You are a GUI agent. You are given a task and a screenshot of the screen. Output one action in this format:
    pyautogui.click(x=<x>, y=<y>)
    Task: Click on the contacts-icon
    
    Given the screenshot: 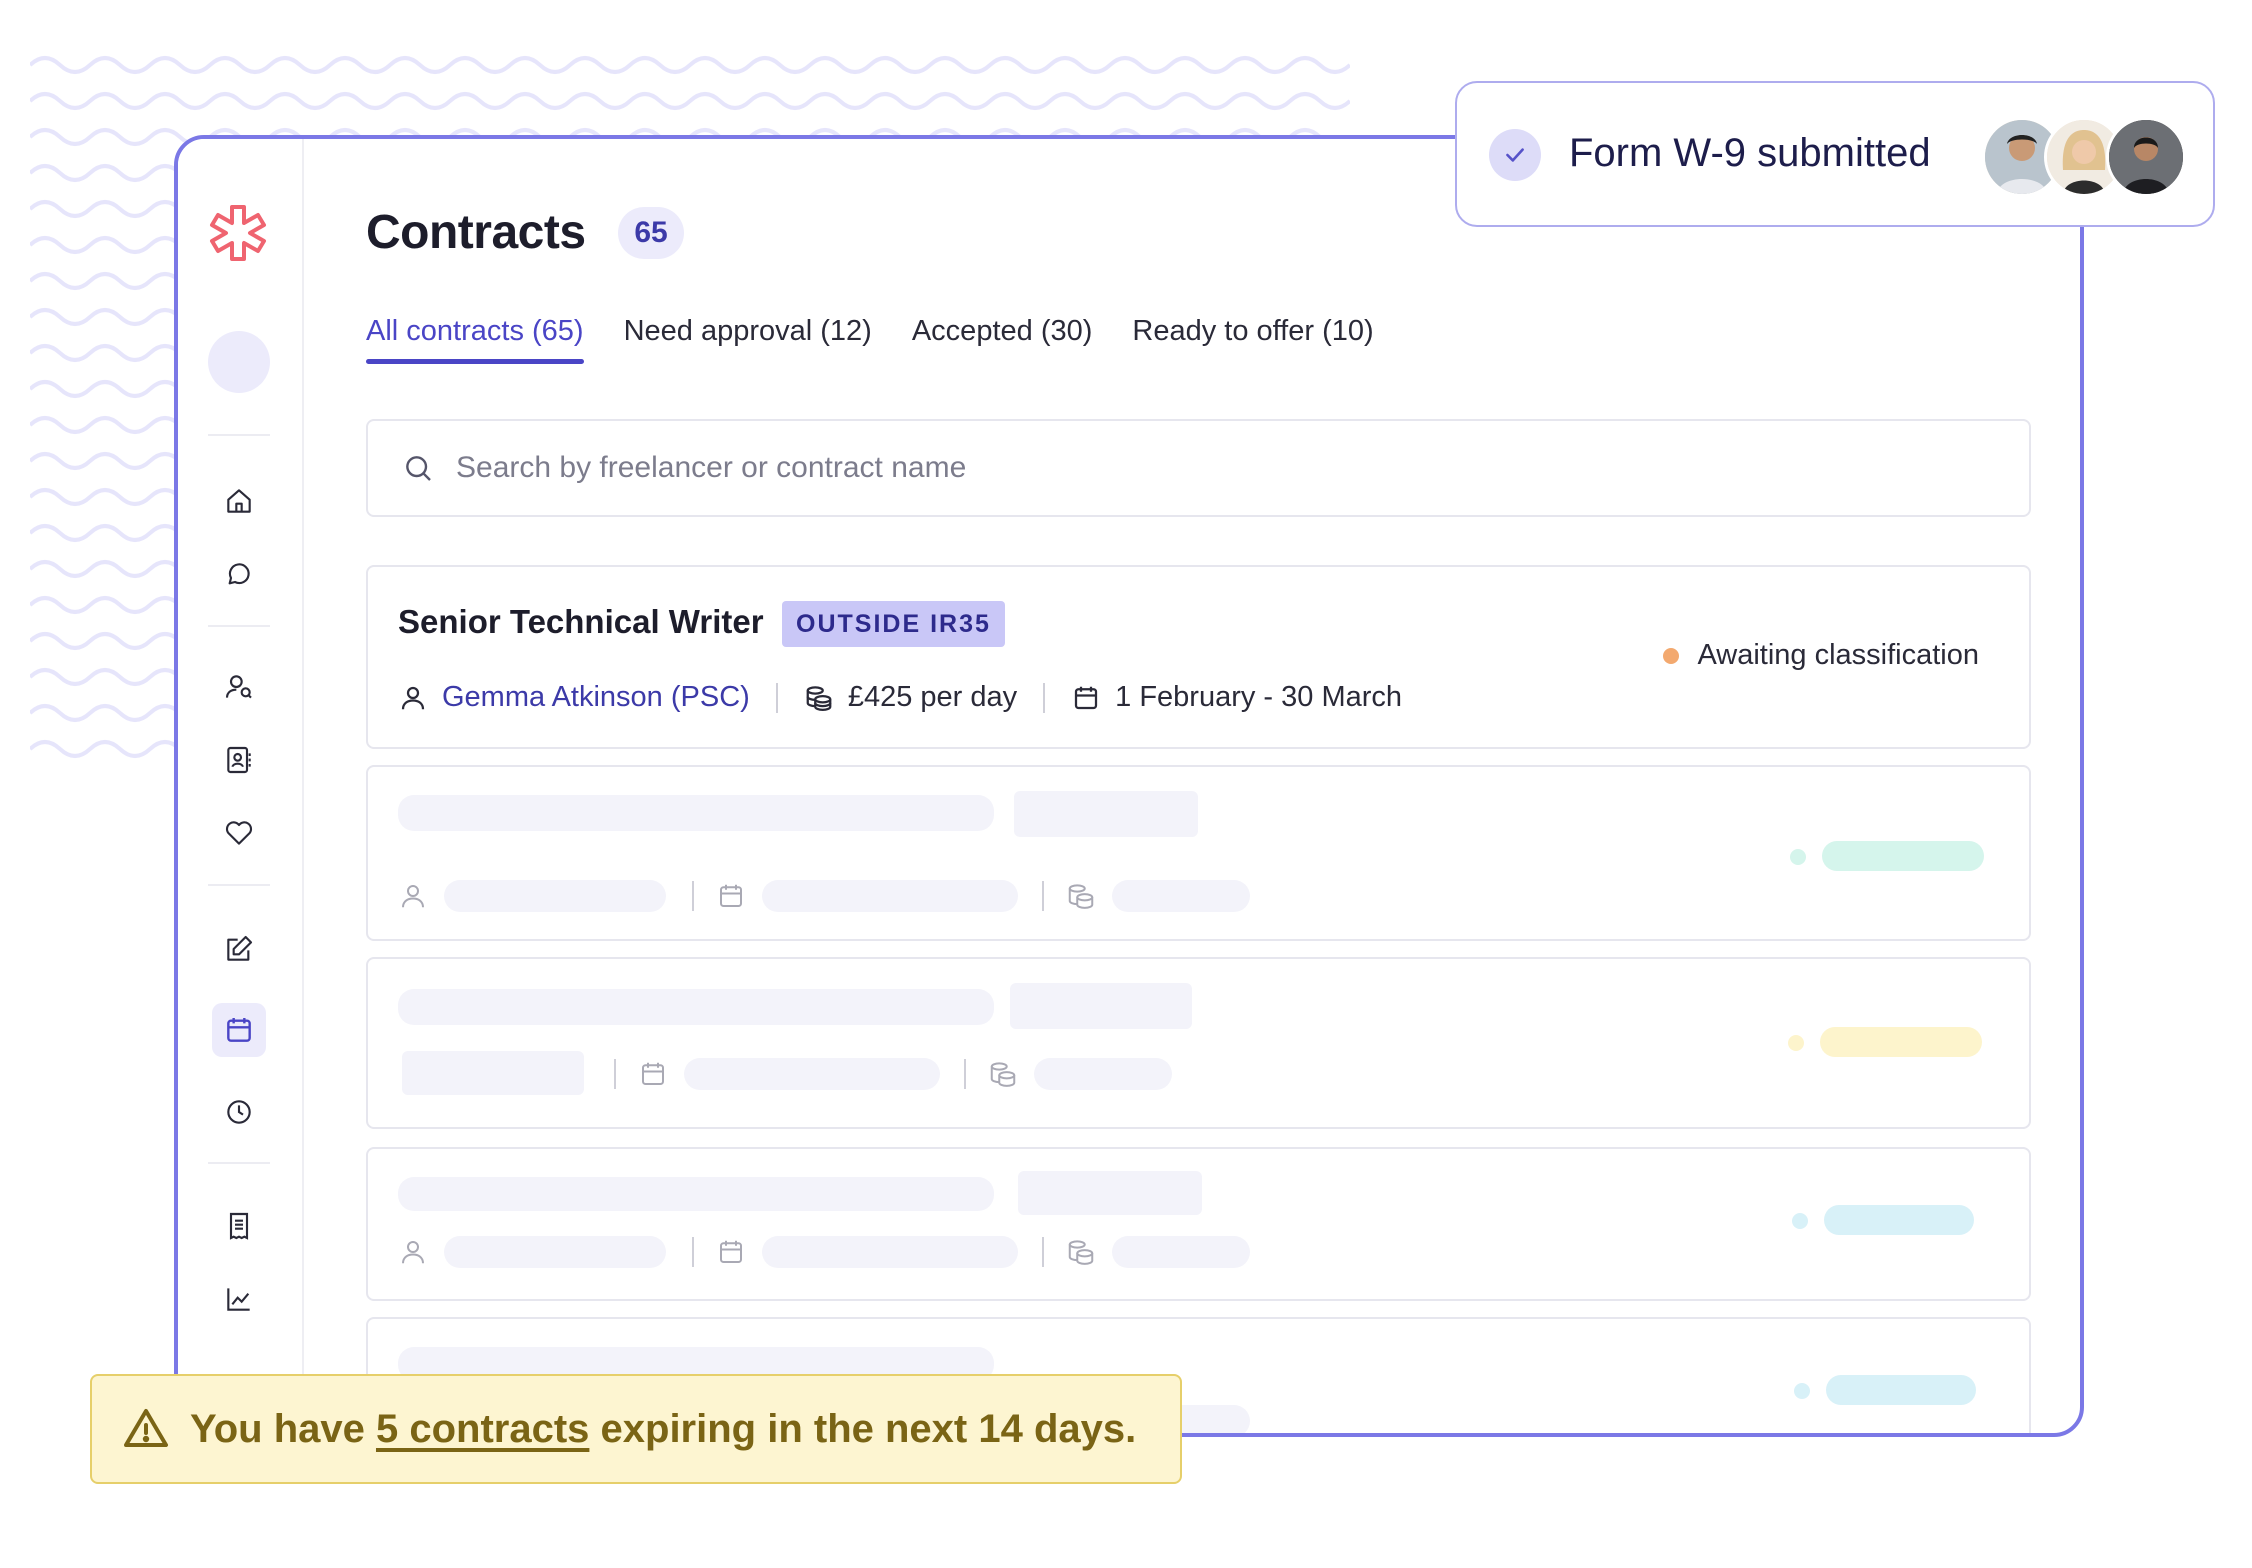 What is the action you would take?
    pyautogui.click(x=239, y=760)
    